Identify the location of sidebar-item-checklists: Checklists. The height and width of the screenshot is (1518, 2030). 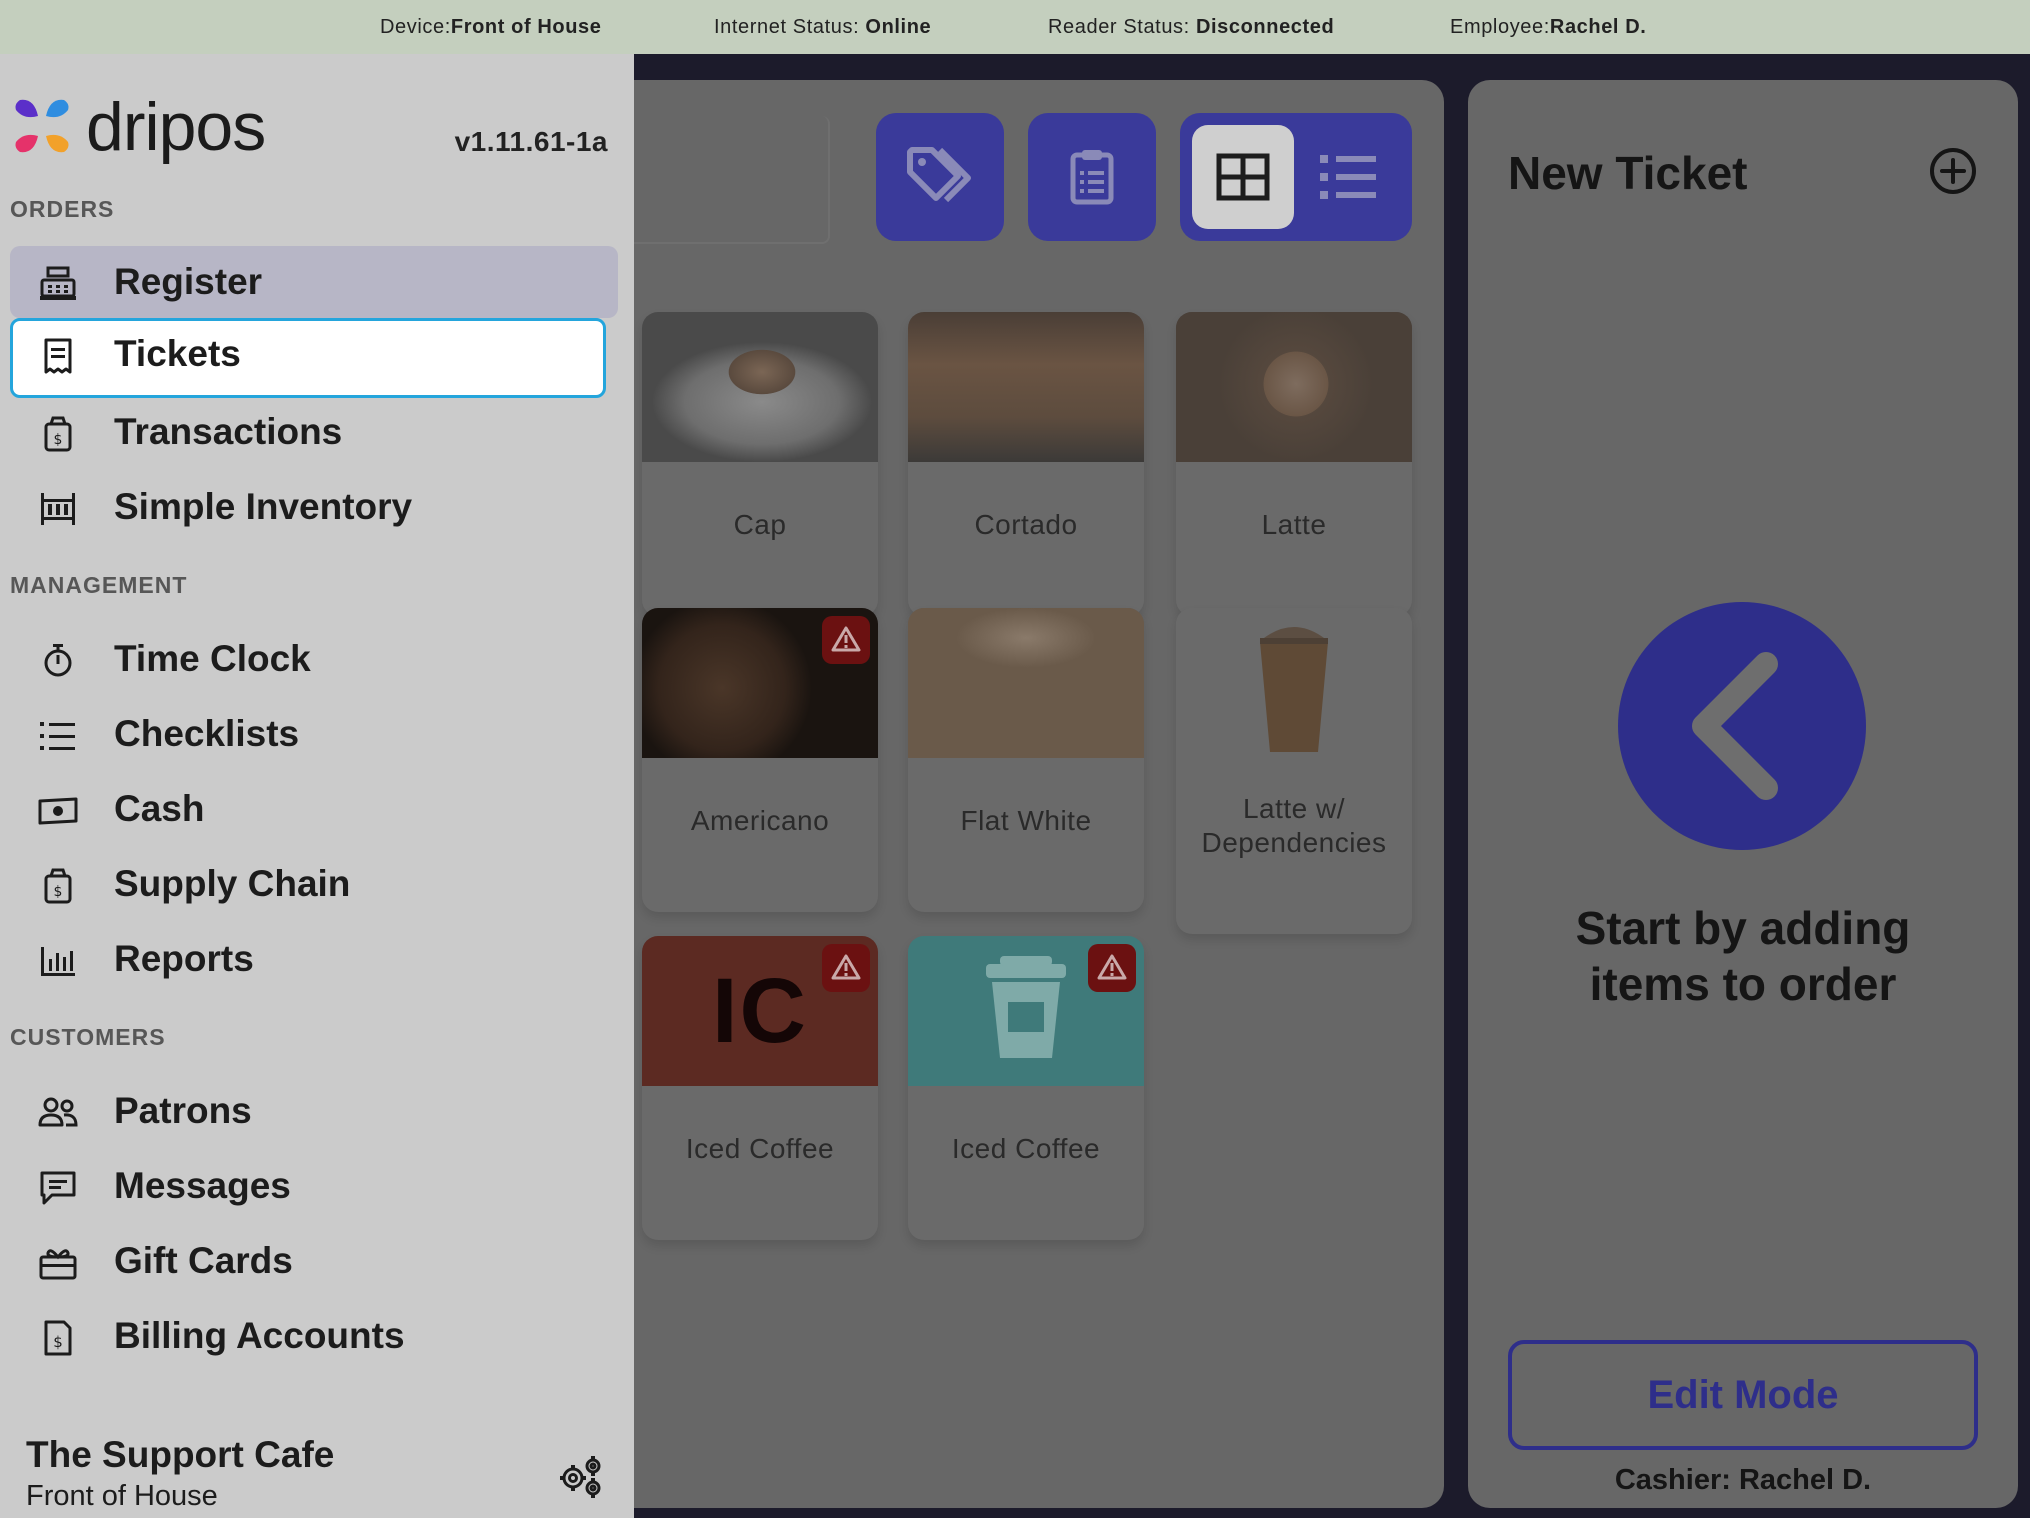
(314, 734).